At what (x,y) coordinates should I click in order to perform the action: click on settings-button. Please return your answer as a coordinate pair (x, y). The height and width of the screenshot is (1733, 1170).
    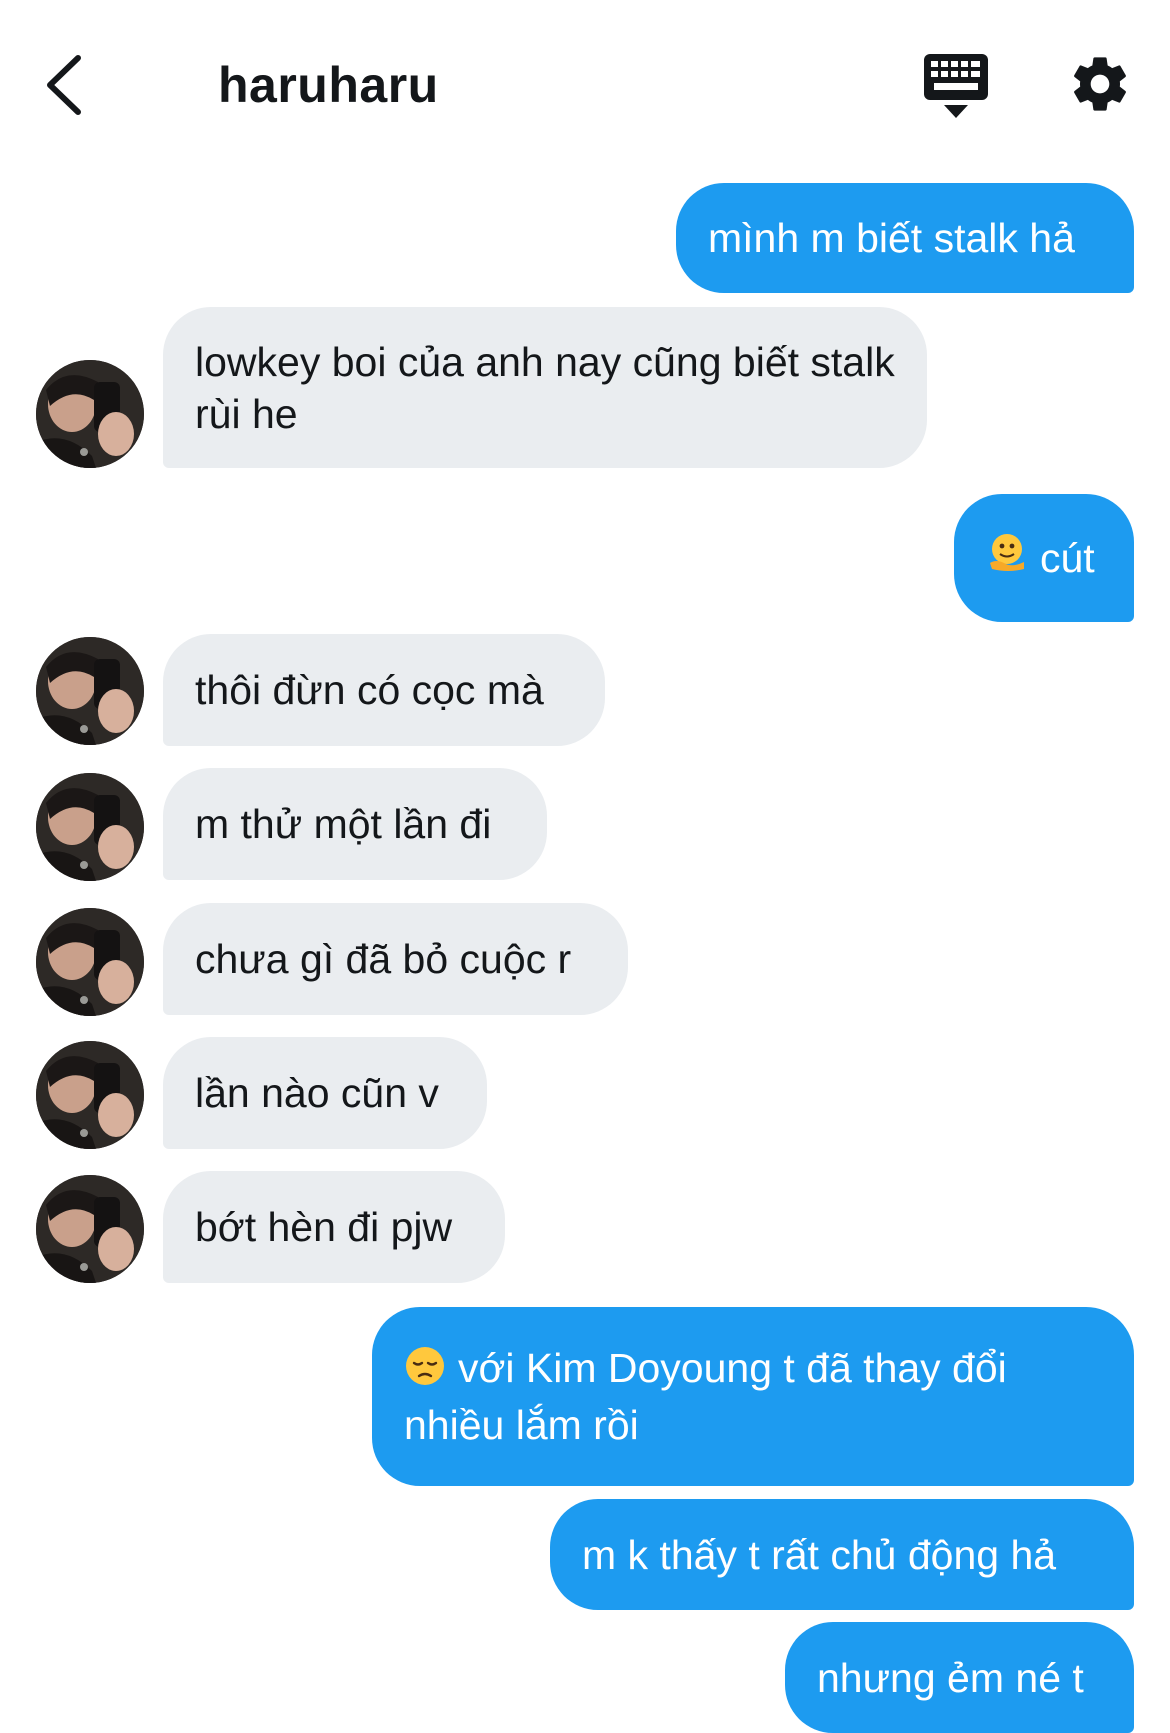
    Looking at the image, I should click on (1100, 84).